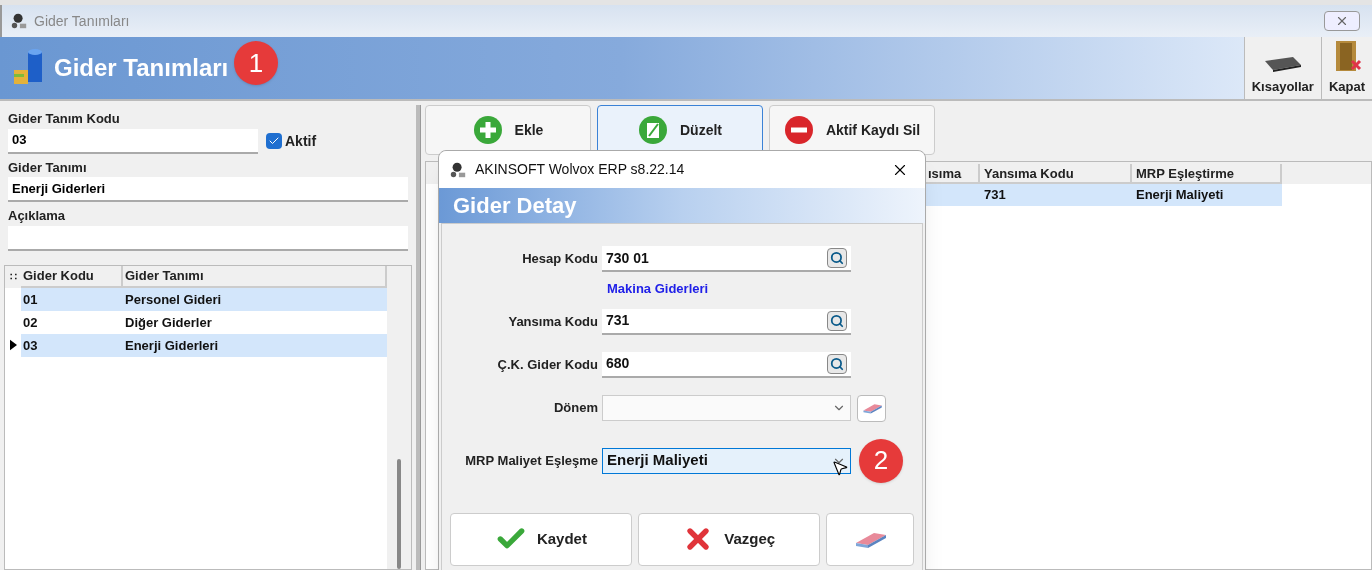 Image resolution: width=1372 pixels, height=570 pixels. I want to click on table-cell: 01, so click(72, 299).